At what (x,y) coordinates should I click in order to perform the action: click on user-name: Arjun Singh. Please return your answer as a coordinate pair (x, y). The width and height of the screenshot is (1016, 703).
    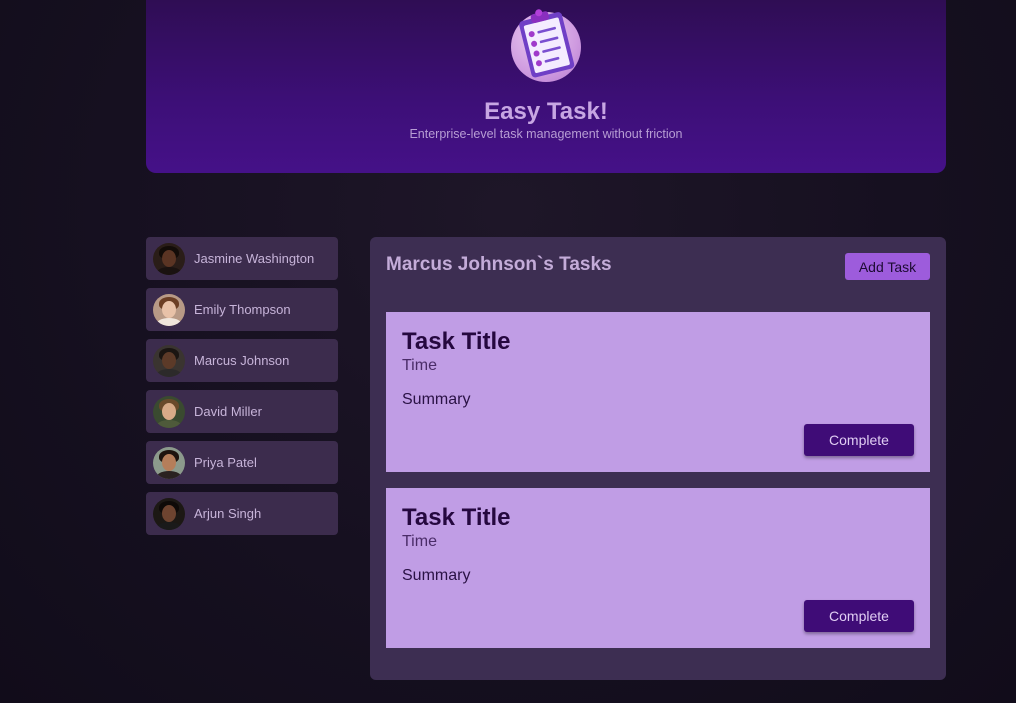
    Looking at the image, I should click on (228, 513).